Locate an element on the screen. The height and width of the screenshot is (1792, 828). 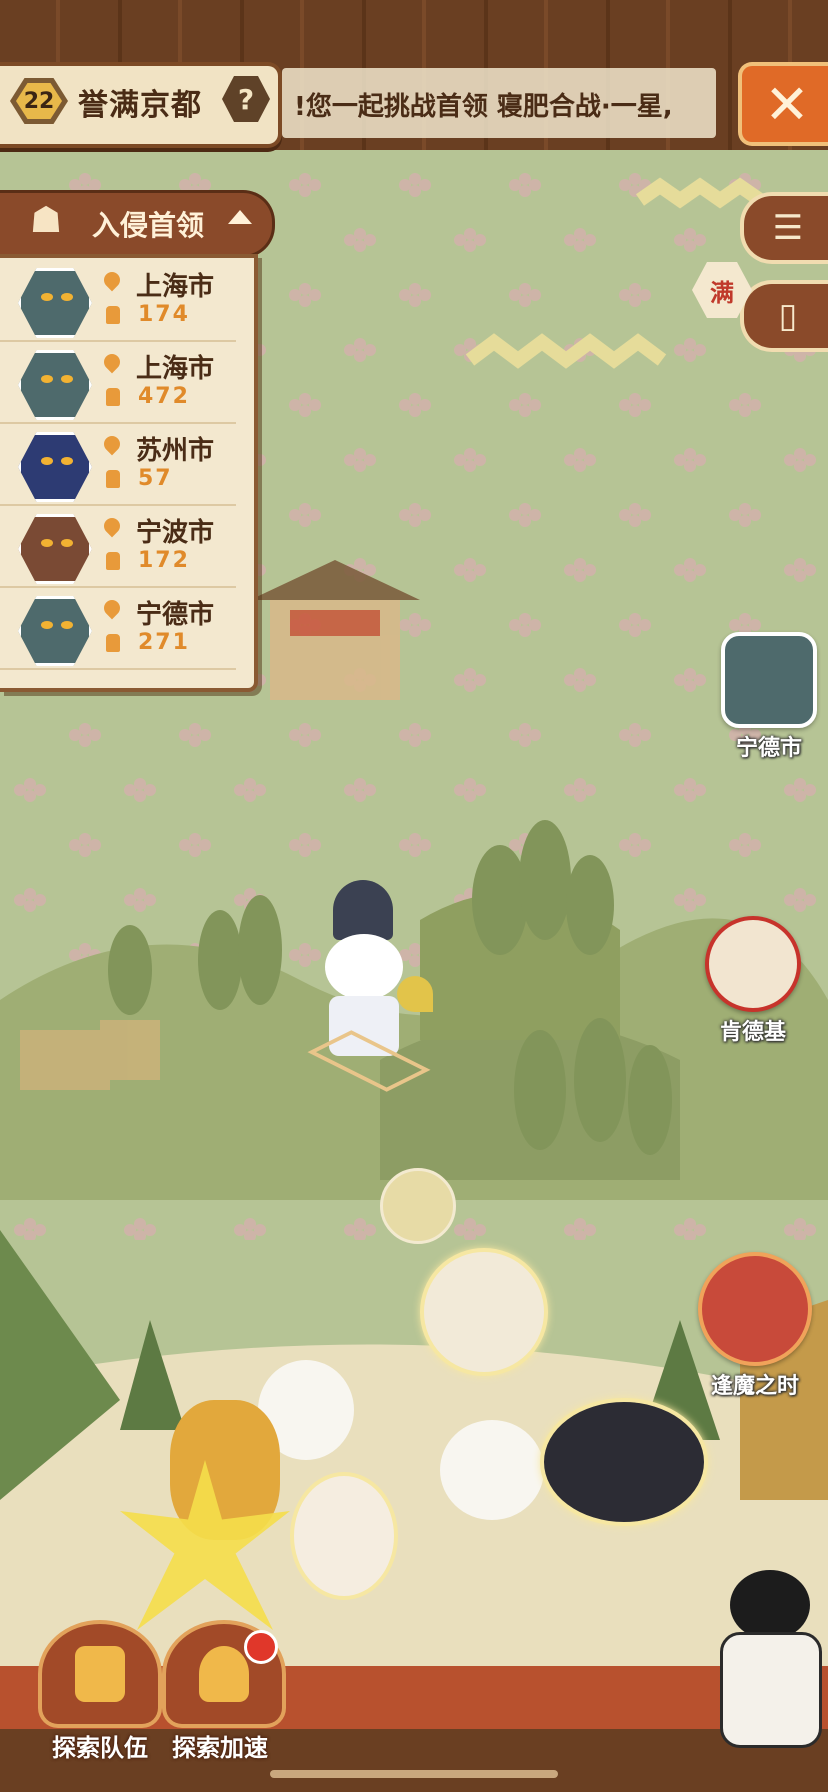
home-indicator is located at coordinates (414, 1774).